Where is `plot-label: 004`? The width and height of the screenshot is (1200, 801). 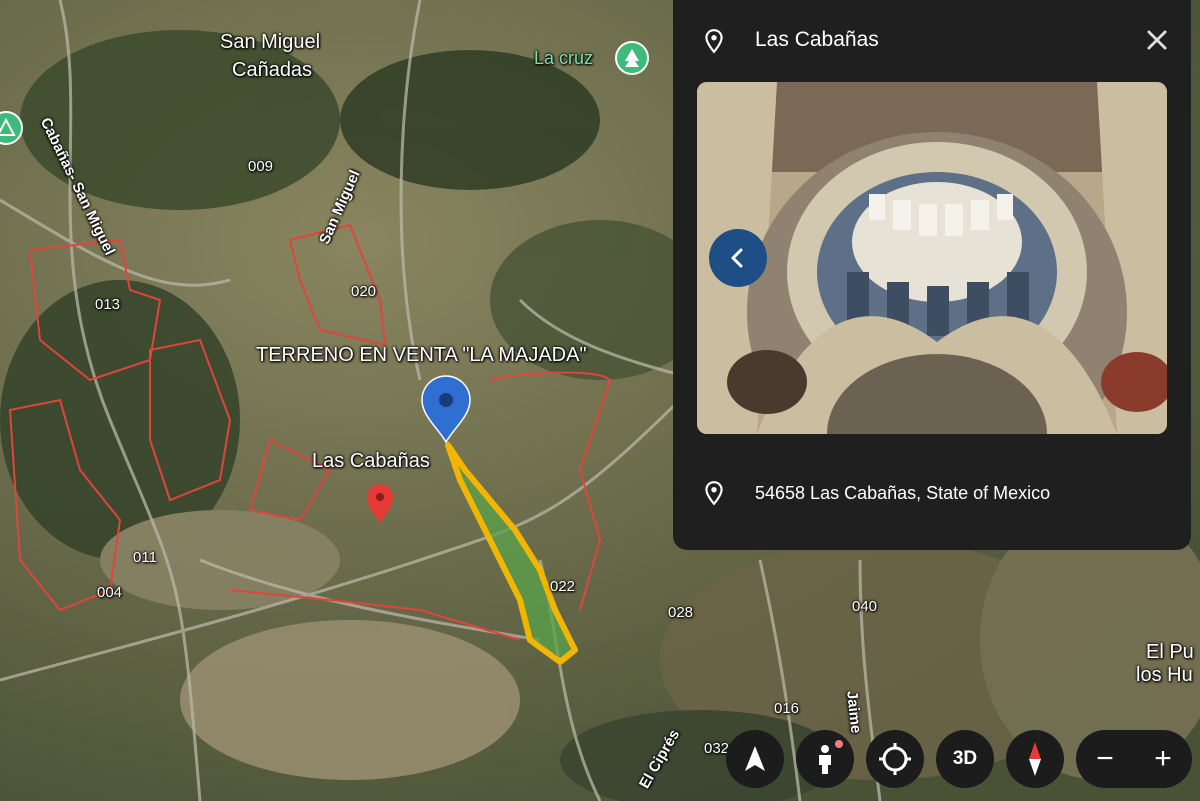 plot-label: 004 is located at coordinates (110, 592).